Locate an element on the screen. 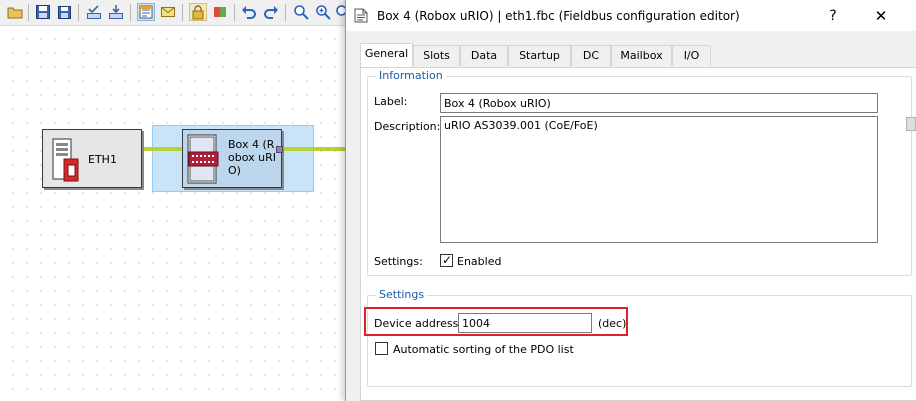  settings-caption: Settings: is located at coordinates (398, 261).